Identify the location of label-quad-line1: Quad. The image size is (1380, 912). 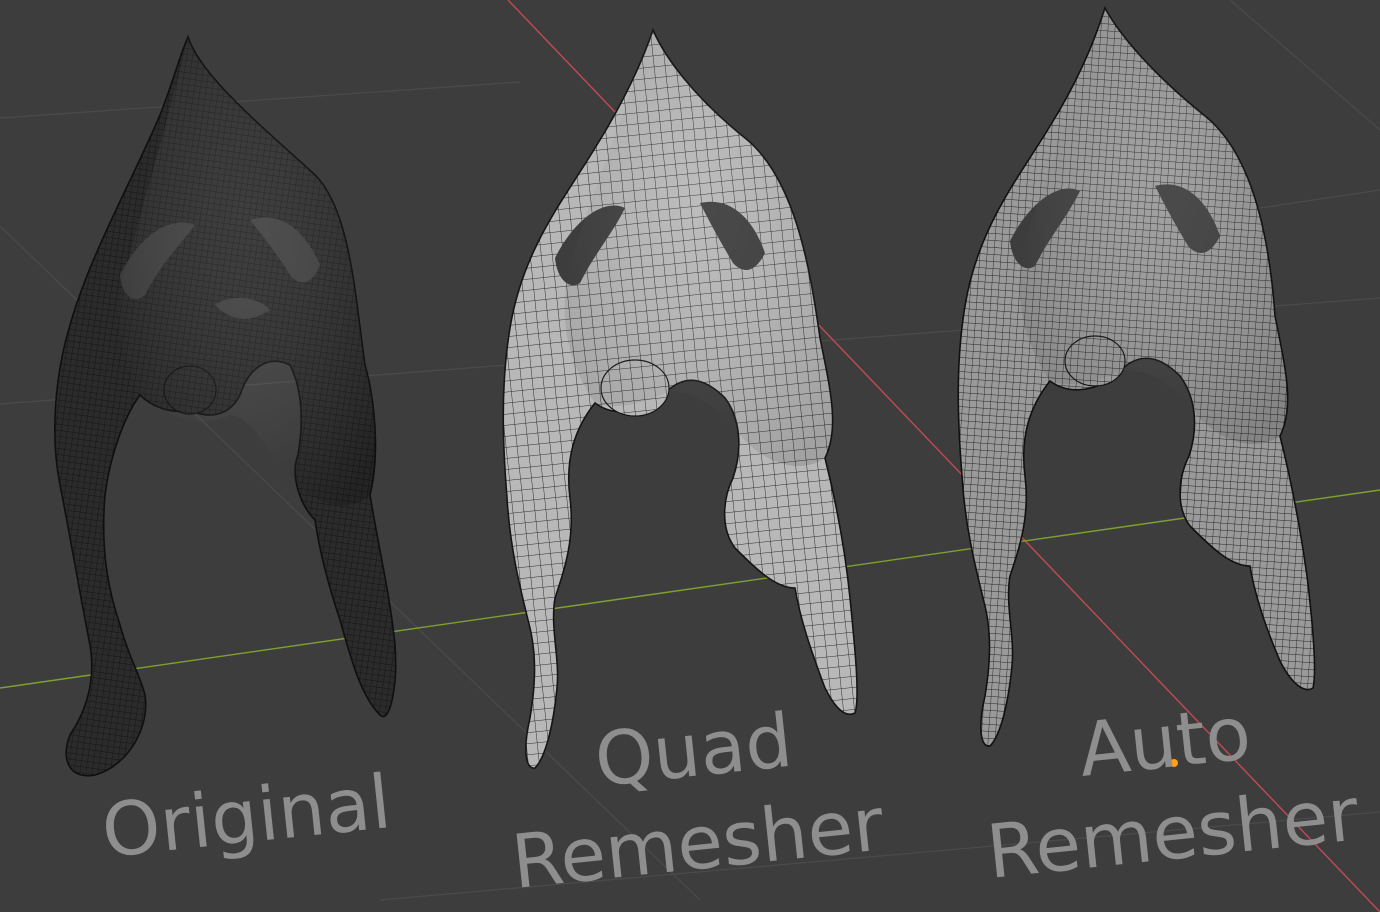
(693, 751).